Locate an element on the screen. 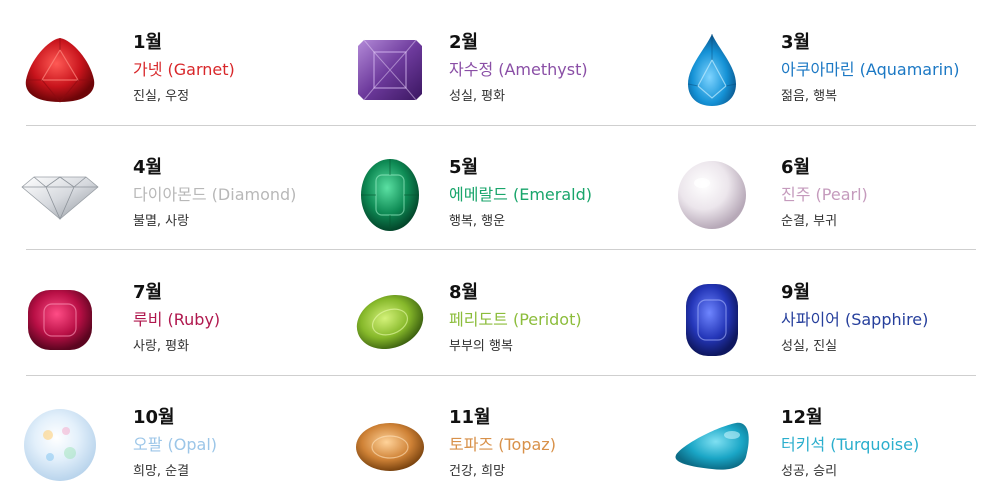 Image resolution: width=1000 pixels, height=500 pixels. gem-name: 가넷 (Garnet) is located at coordinates (184, 69).